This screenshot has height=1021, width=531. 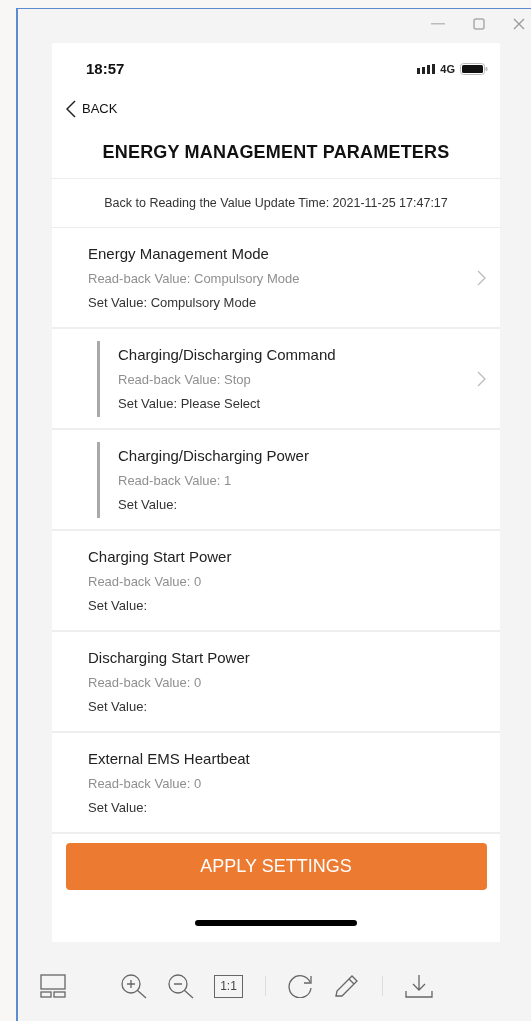 What do you see at coordinates (214, 455) in the screenshot?
I see `parameter-name: Charging/Discharging Power` at bounding box center [214, 455].